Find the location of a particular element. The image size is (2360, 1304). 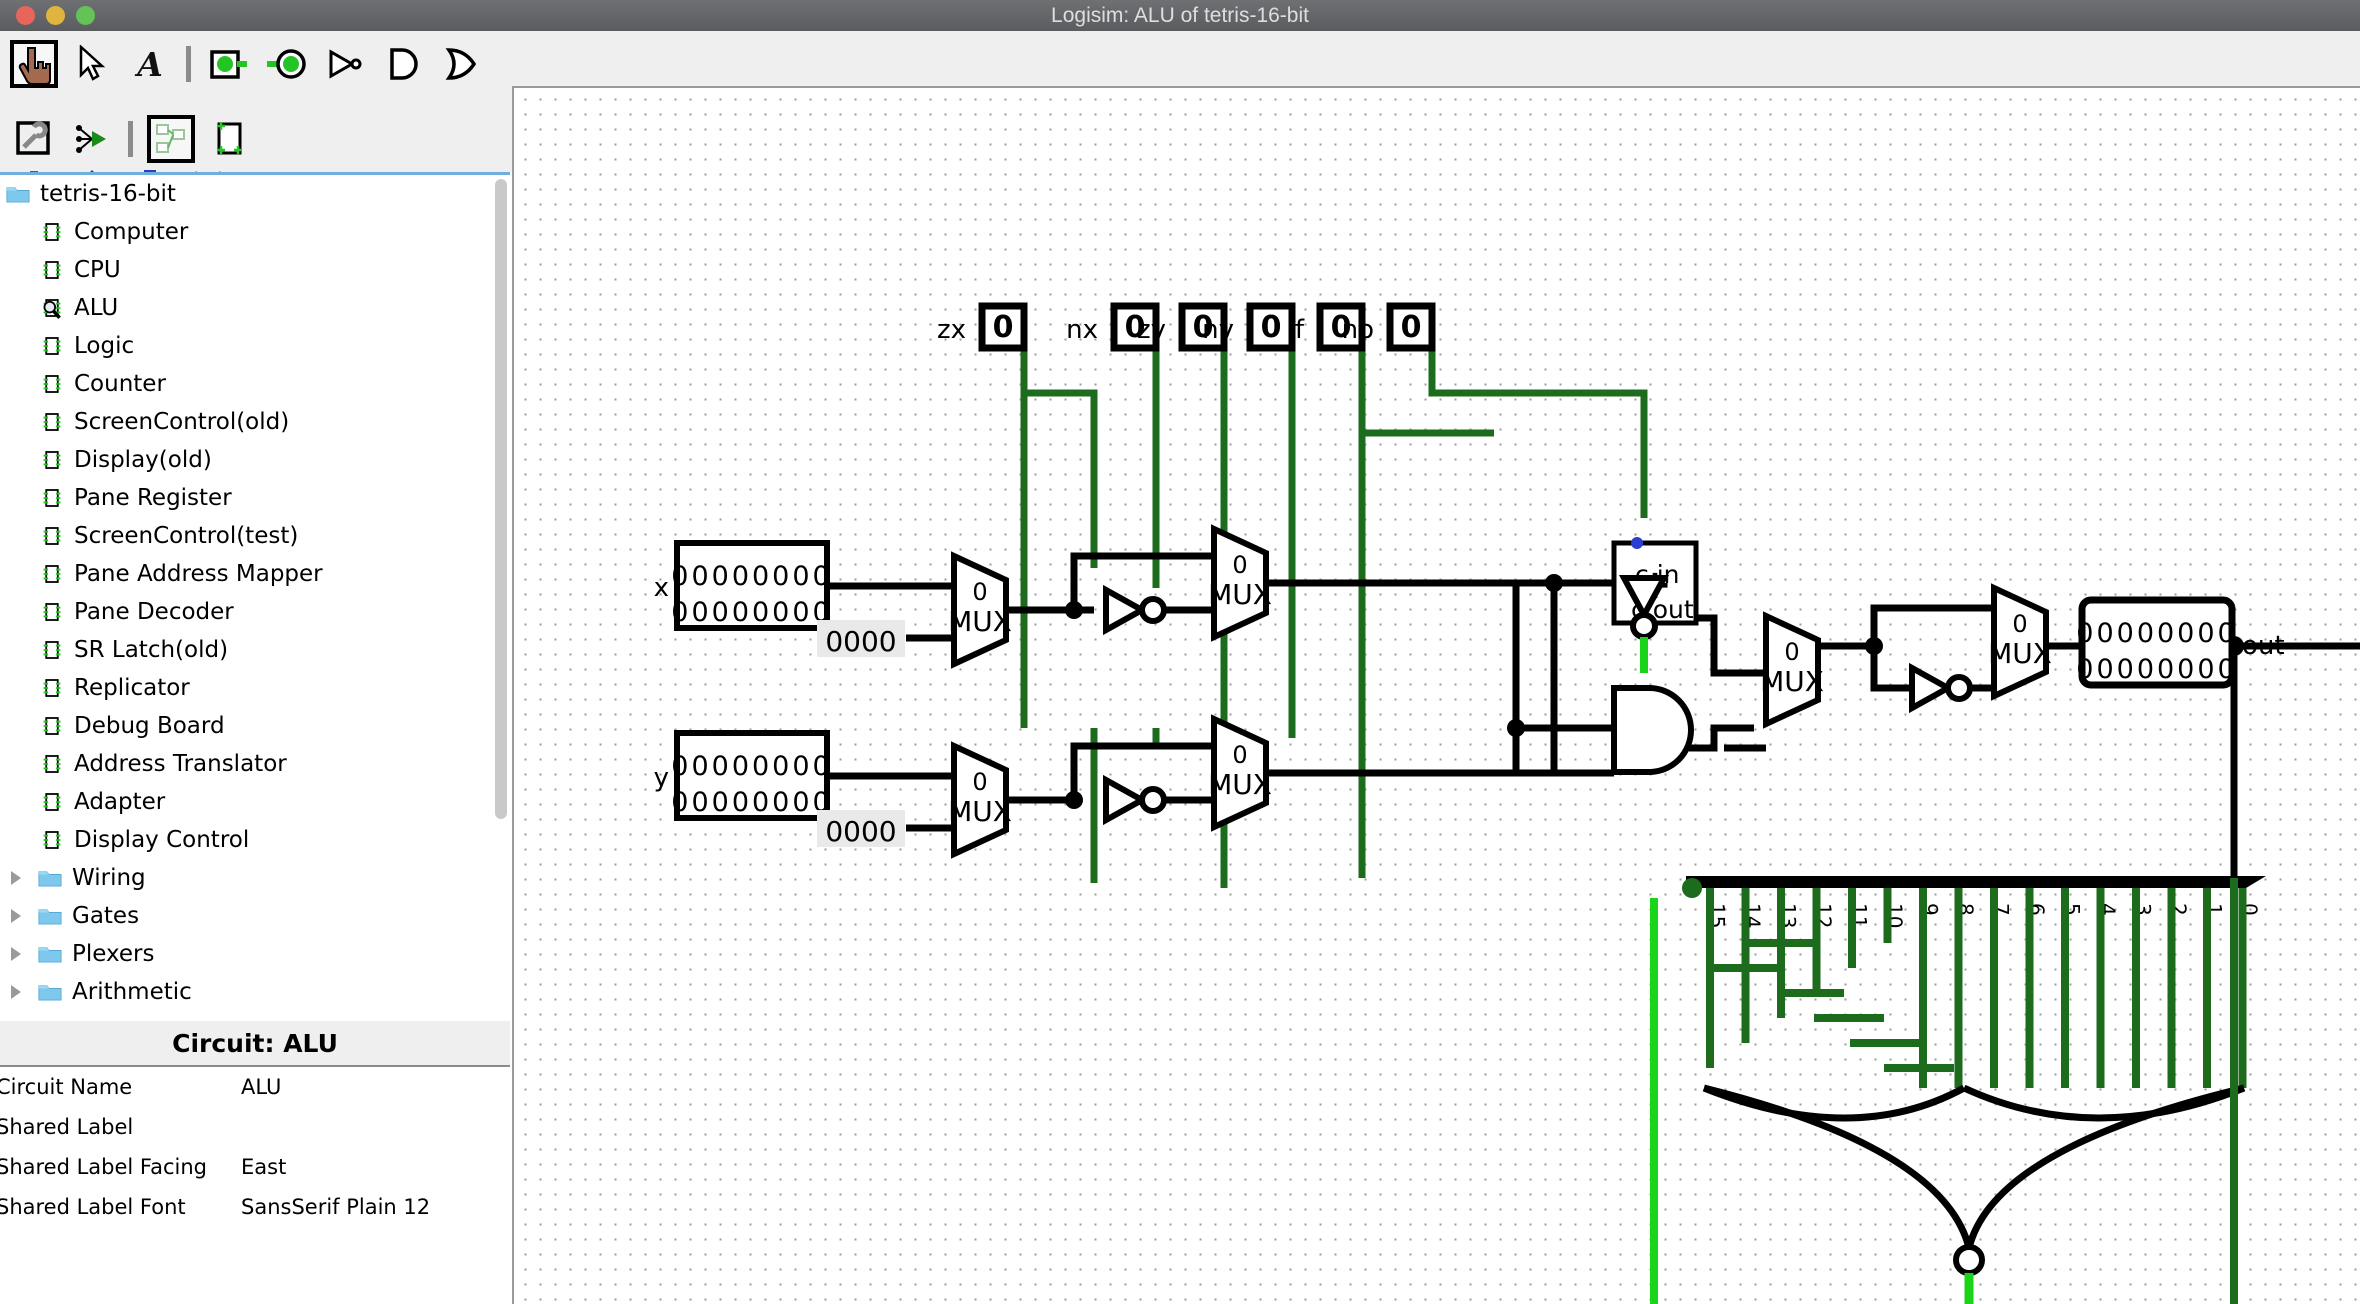

tree-item-replicator: Replicator is located at coordinates (246, 688).